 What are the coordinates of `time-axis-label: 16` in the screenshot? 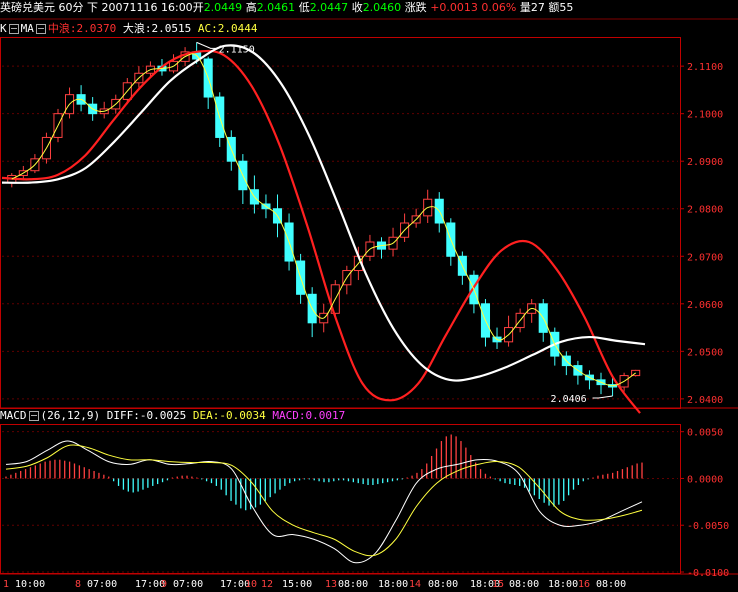 It's located at (584, 584).